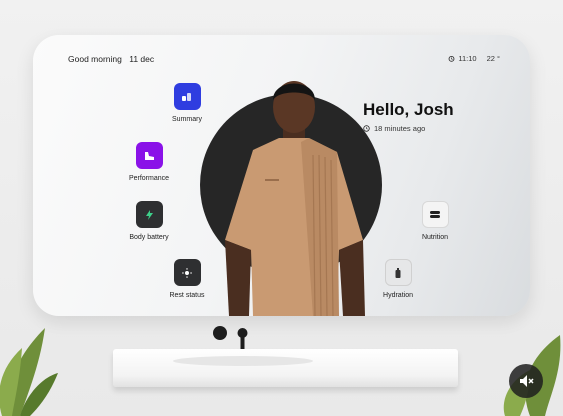 The image size is (563, 416). I want to click on summary-label: Summary, so click(187, 119).